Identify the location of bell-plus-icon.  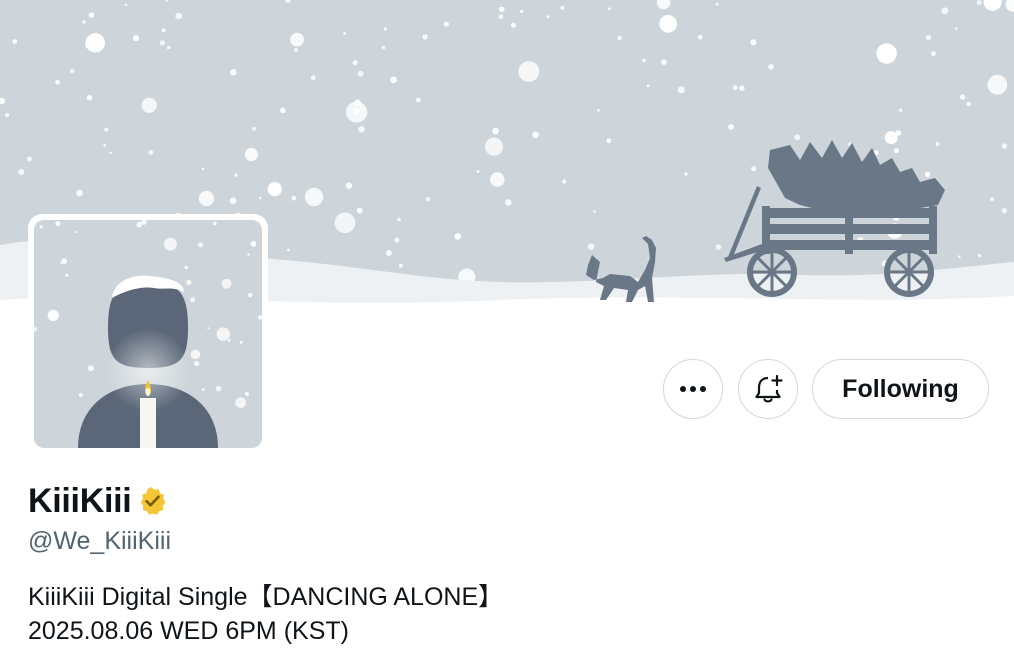
(769, 388).